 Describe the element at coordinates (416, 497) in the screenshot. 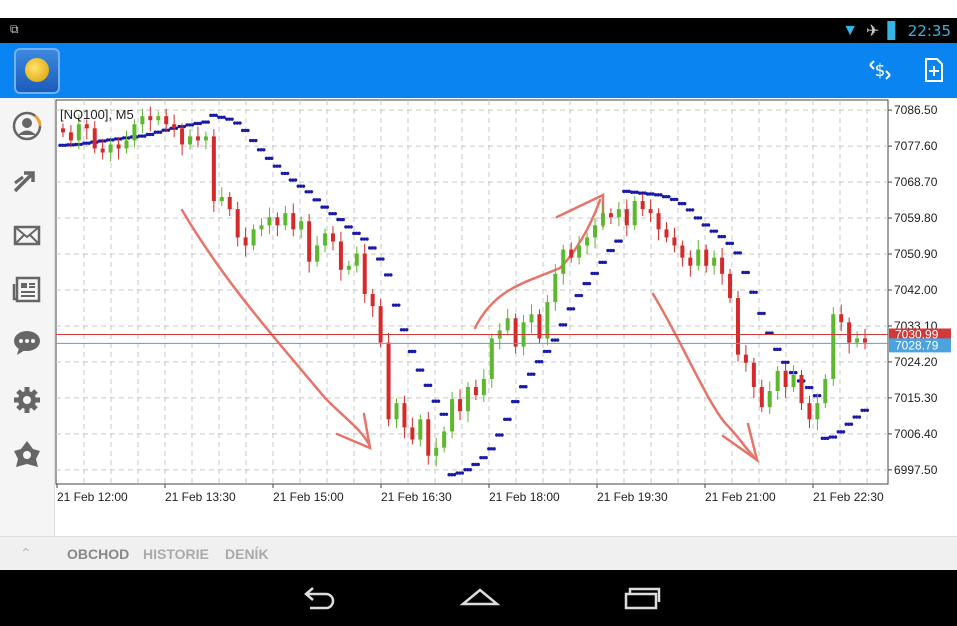

I see `x-tick-label: 21 Feb 16:30` at that location.